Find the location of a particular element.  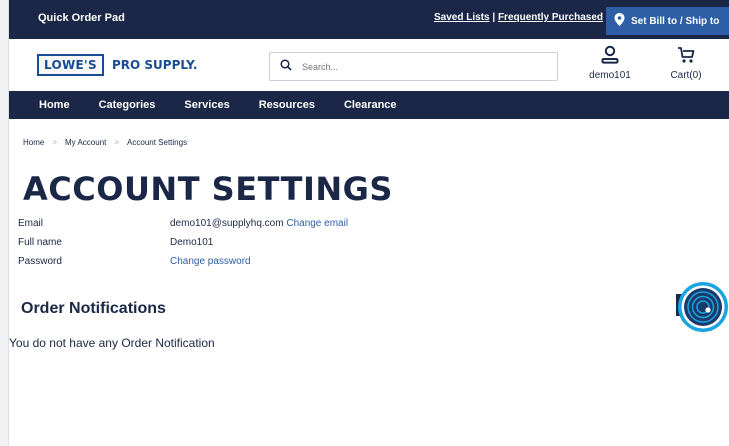

logo-lowes-mark: LOWE'S is located at coordinates (70, 65).